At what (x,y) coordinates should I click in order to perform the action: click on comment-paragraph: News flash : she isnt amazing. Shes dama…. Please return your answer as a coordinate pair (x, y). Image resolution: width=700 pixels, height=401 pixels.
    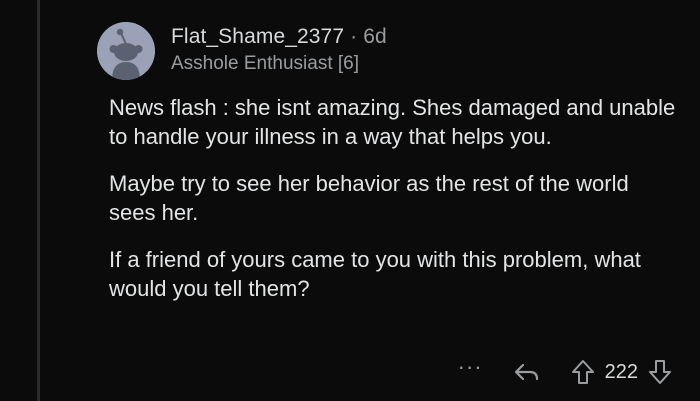
    Looking at the image, I should click on (392, 122).